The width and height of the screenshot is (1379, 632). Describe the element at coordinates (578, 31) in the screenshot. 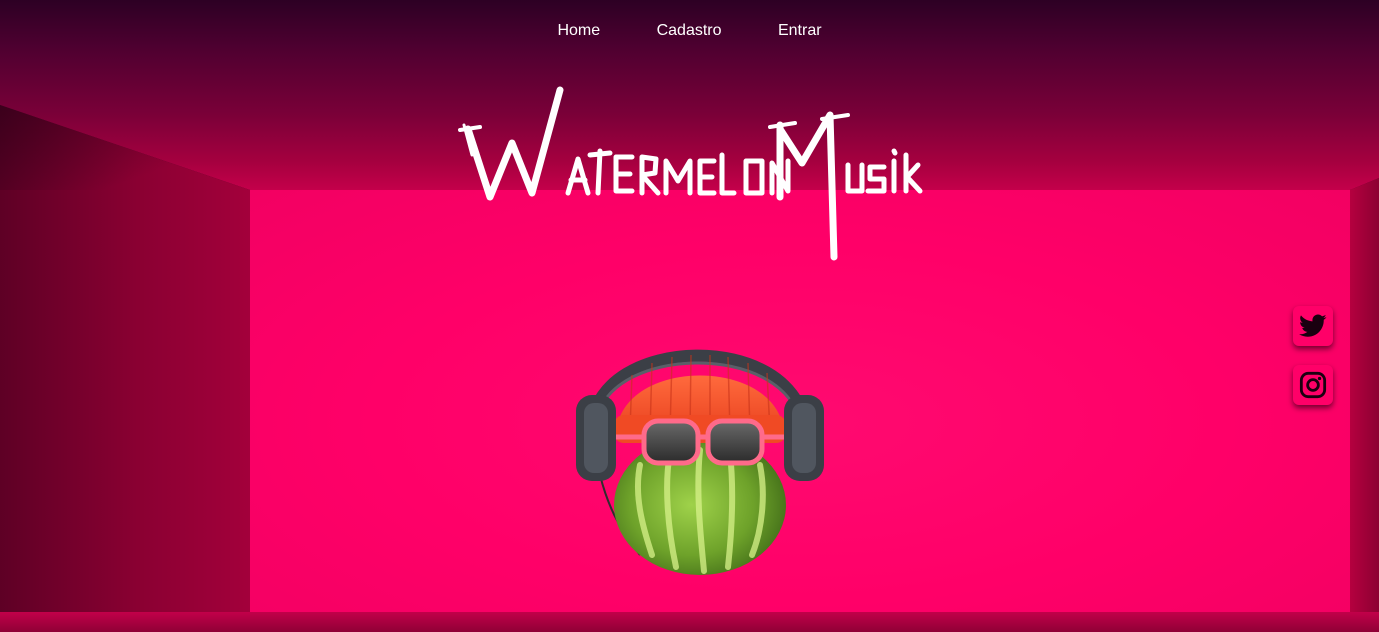

I see `nav-home-link: Home` at that location.